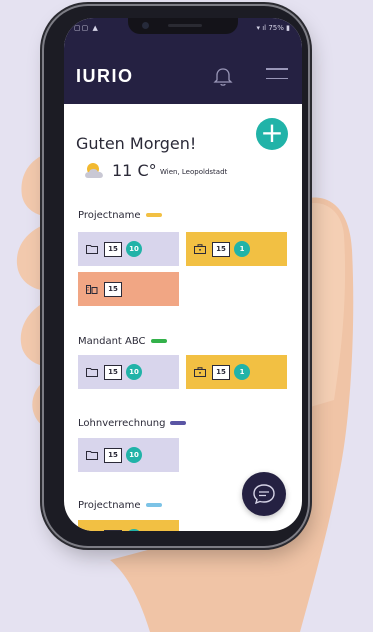 Image resolution: width=373 pixels, height=632 pixels. I want to click on chat-icon, so click(264, 494).